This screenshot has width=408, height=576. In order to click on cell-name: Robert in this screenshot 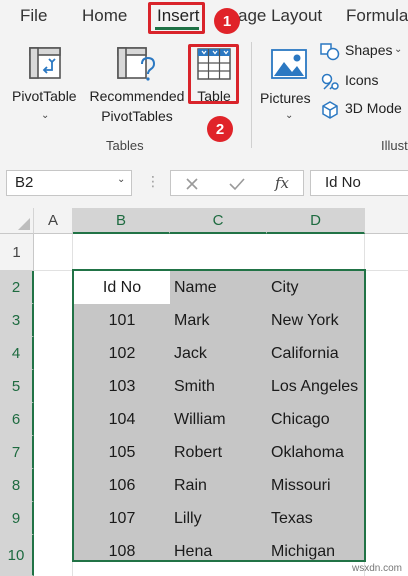, I will do `click(198, 452)`.